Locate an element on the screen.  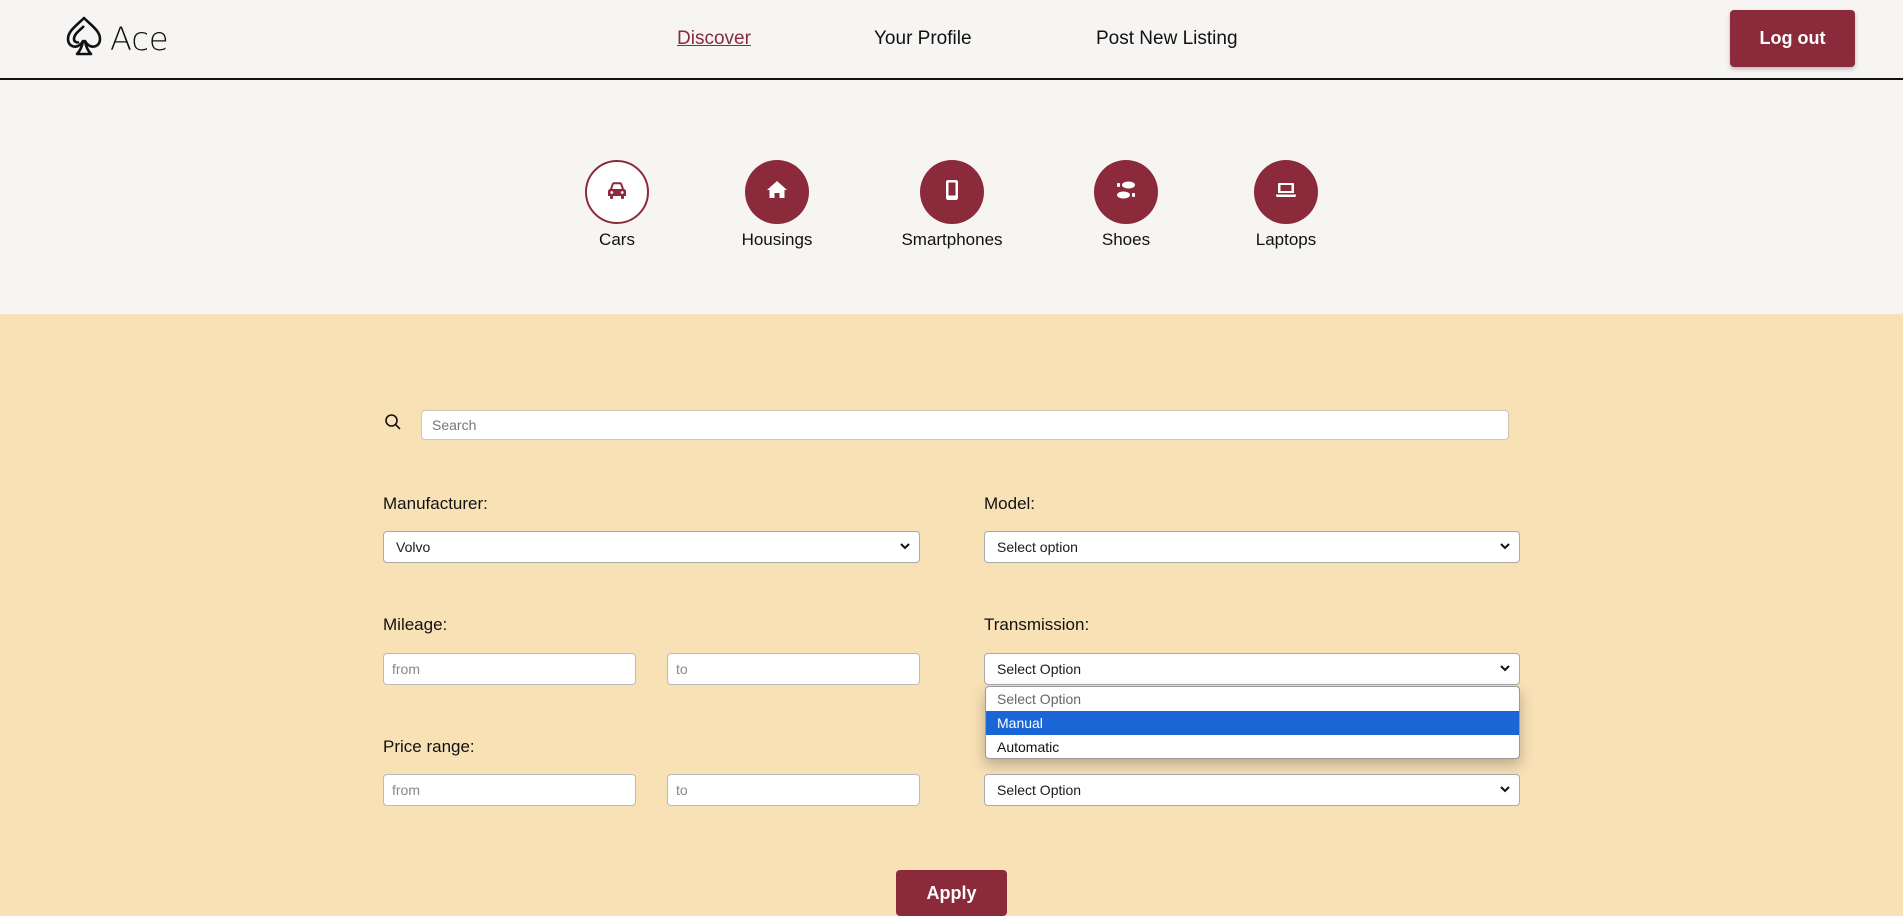
dropdown-option-automatic: Automatic is located at coordinates (1252, 746).